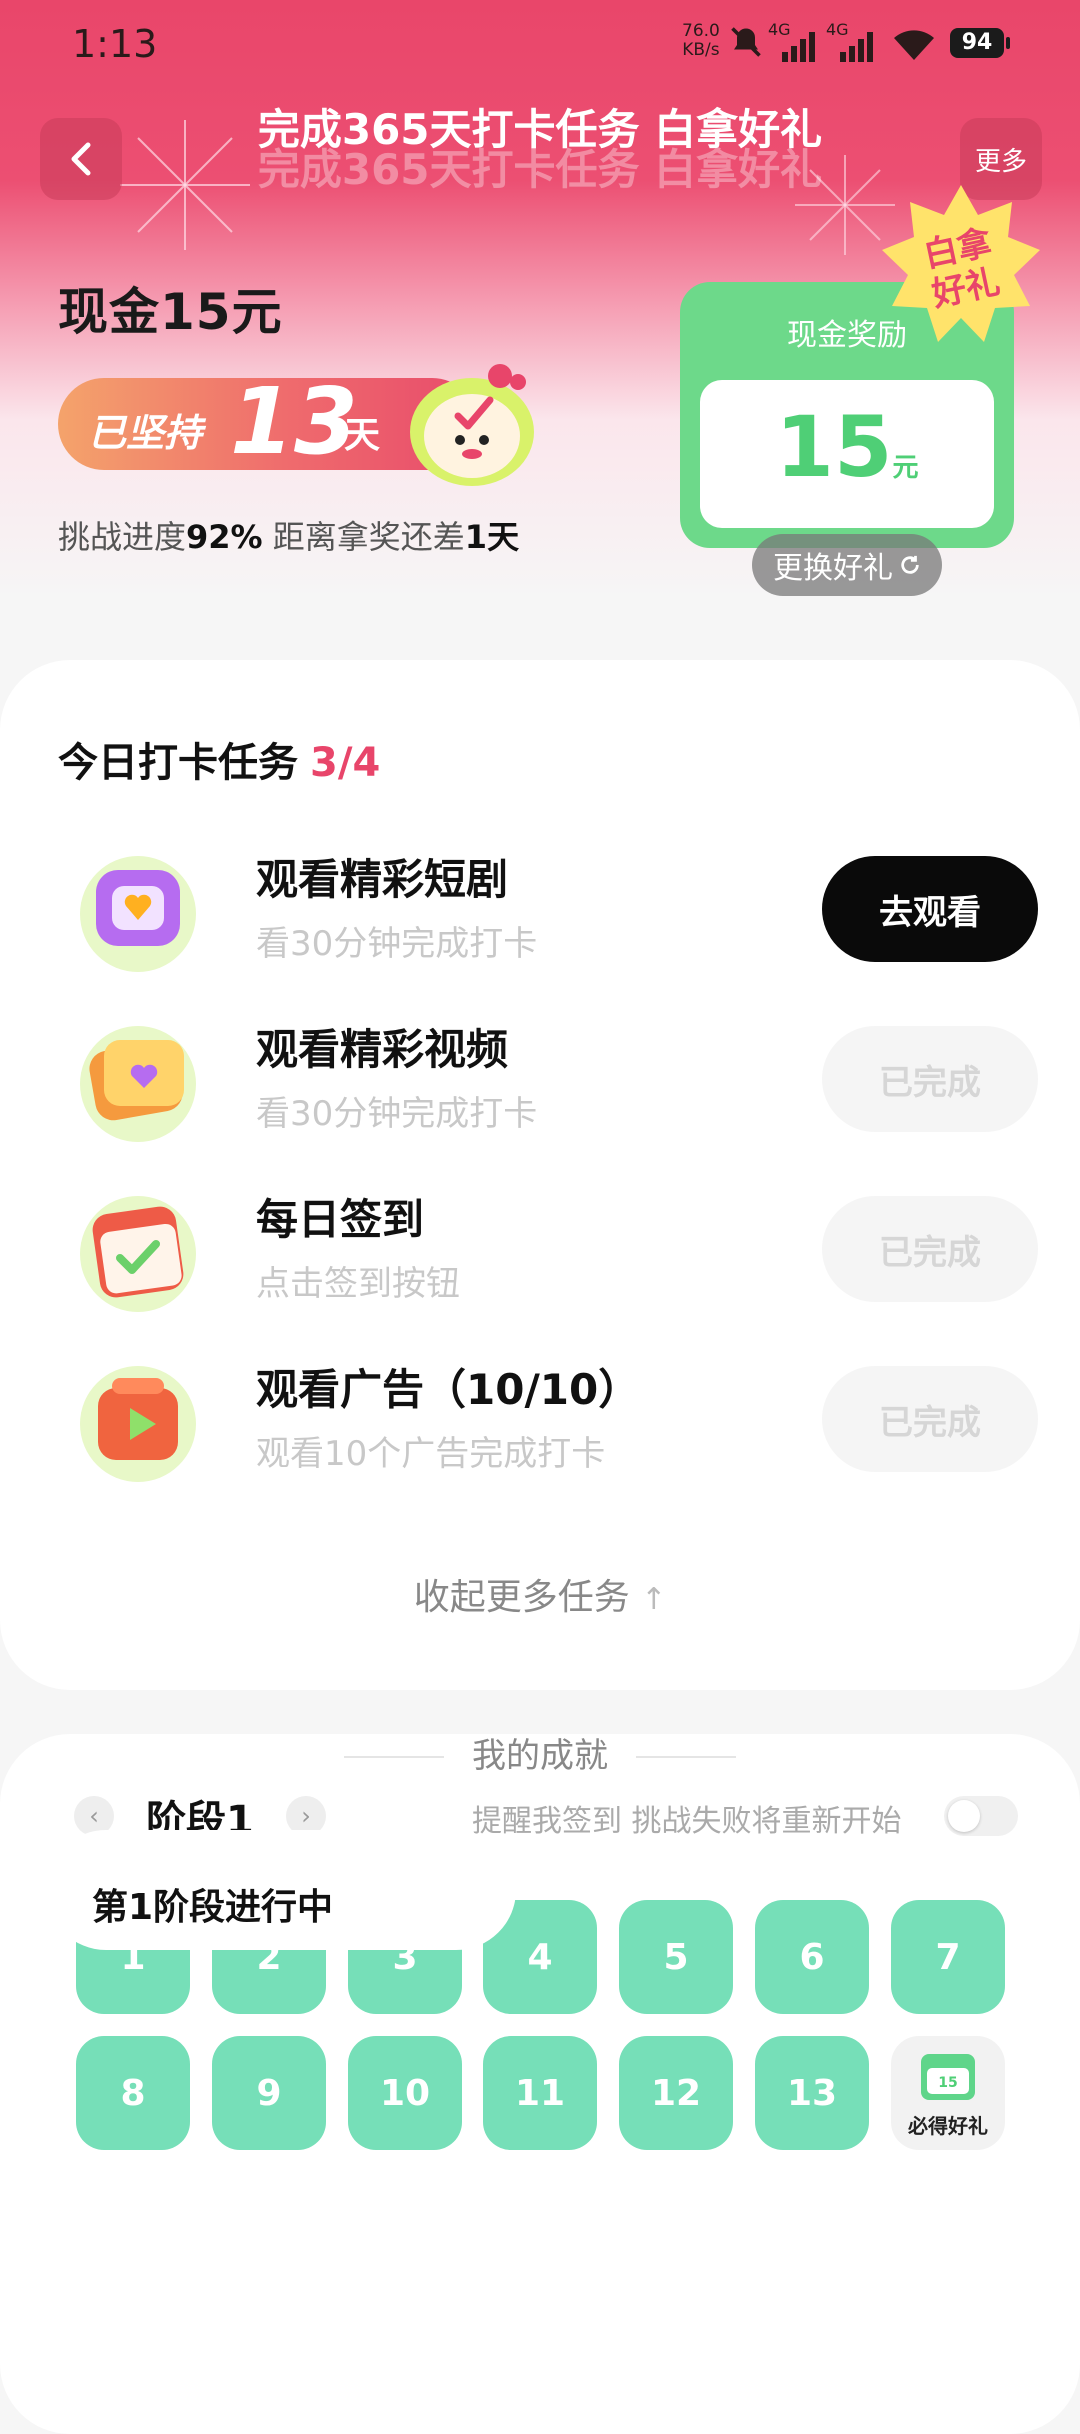 This screenshot has height=2434, width=1080. Describe the element at coordinates (540, 1251) in the screenshot. I see `task-item: 每日签到 点击签到按钮 已完成` at that location.